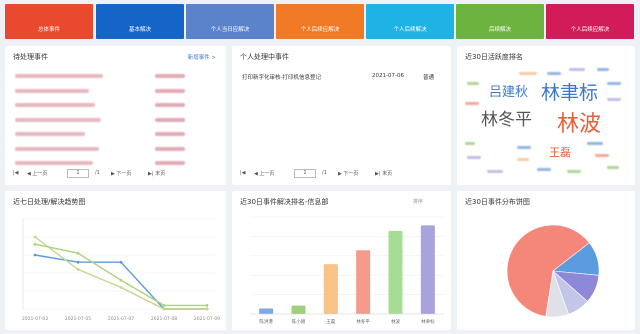 This screenshot has height=334, width=640. I want to click on word-cloud-word: 林聿标, so click(570, 93).